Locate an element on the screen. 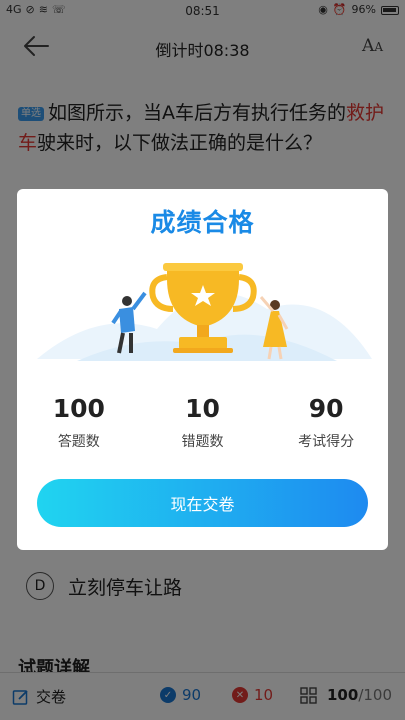  submit-now-button: 现在交卷 is located at coordinates (202, 503).